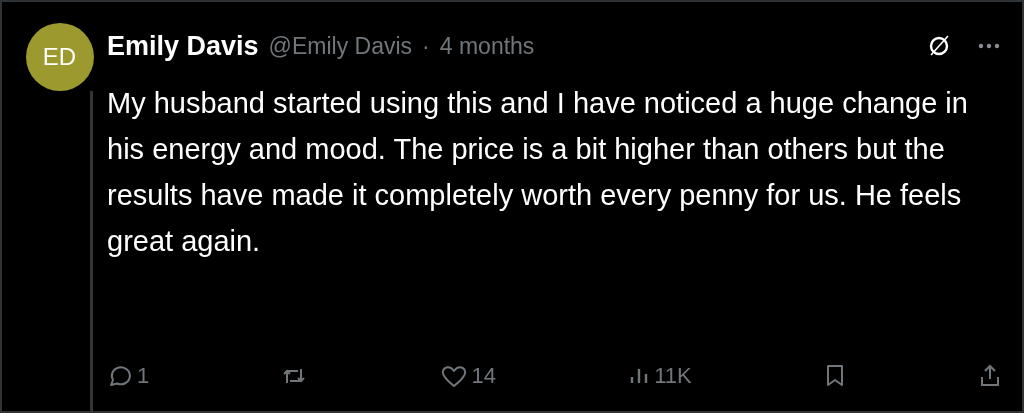 The image size is (1024, 413). I want to click on reply-count: 1, so click(143, 376).